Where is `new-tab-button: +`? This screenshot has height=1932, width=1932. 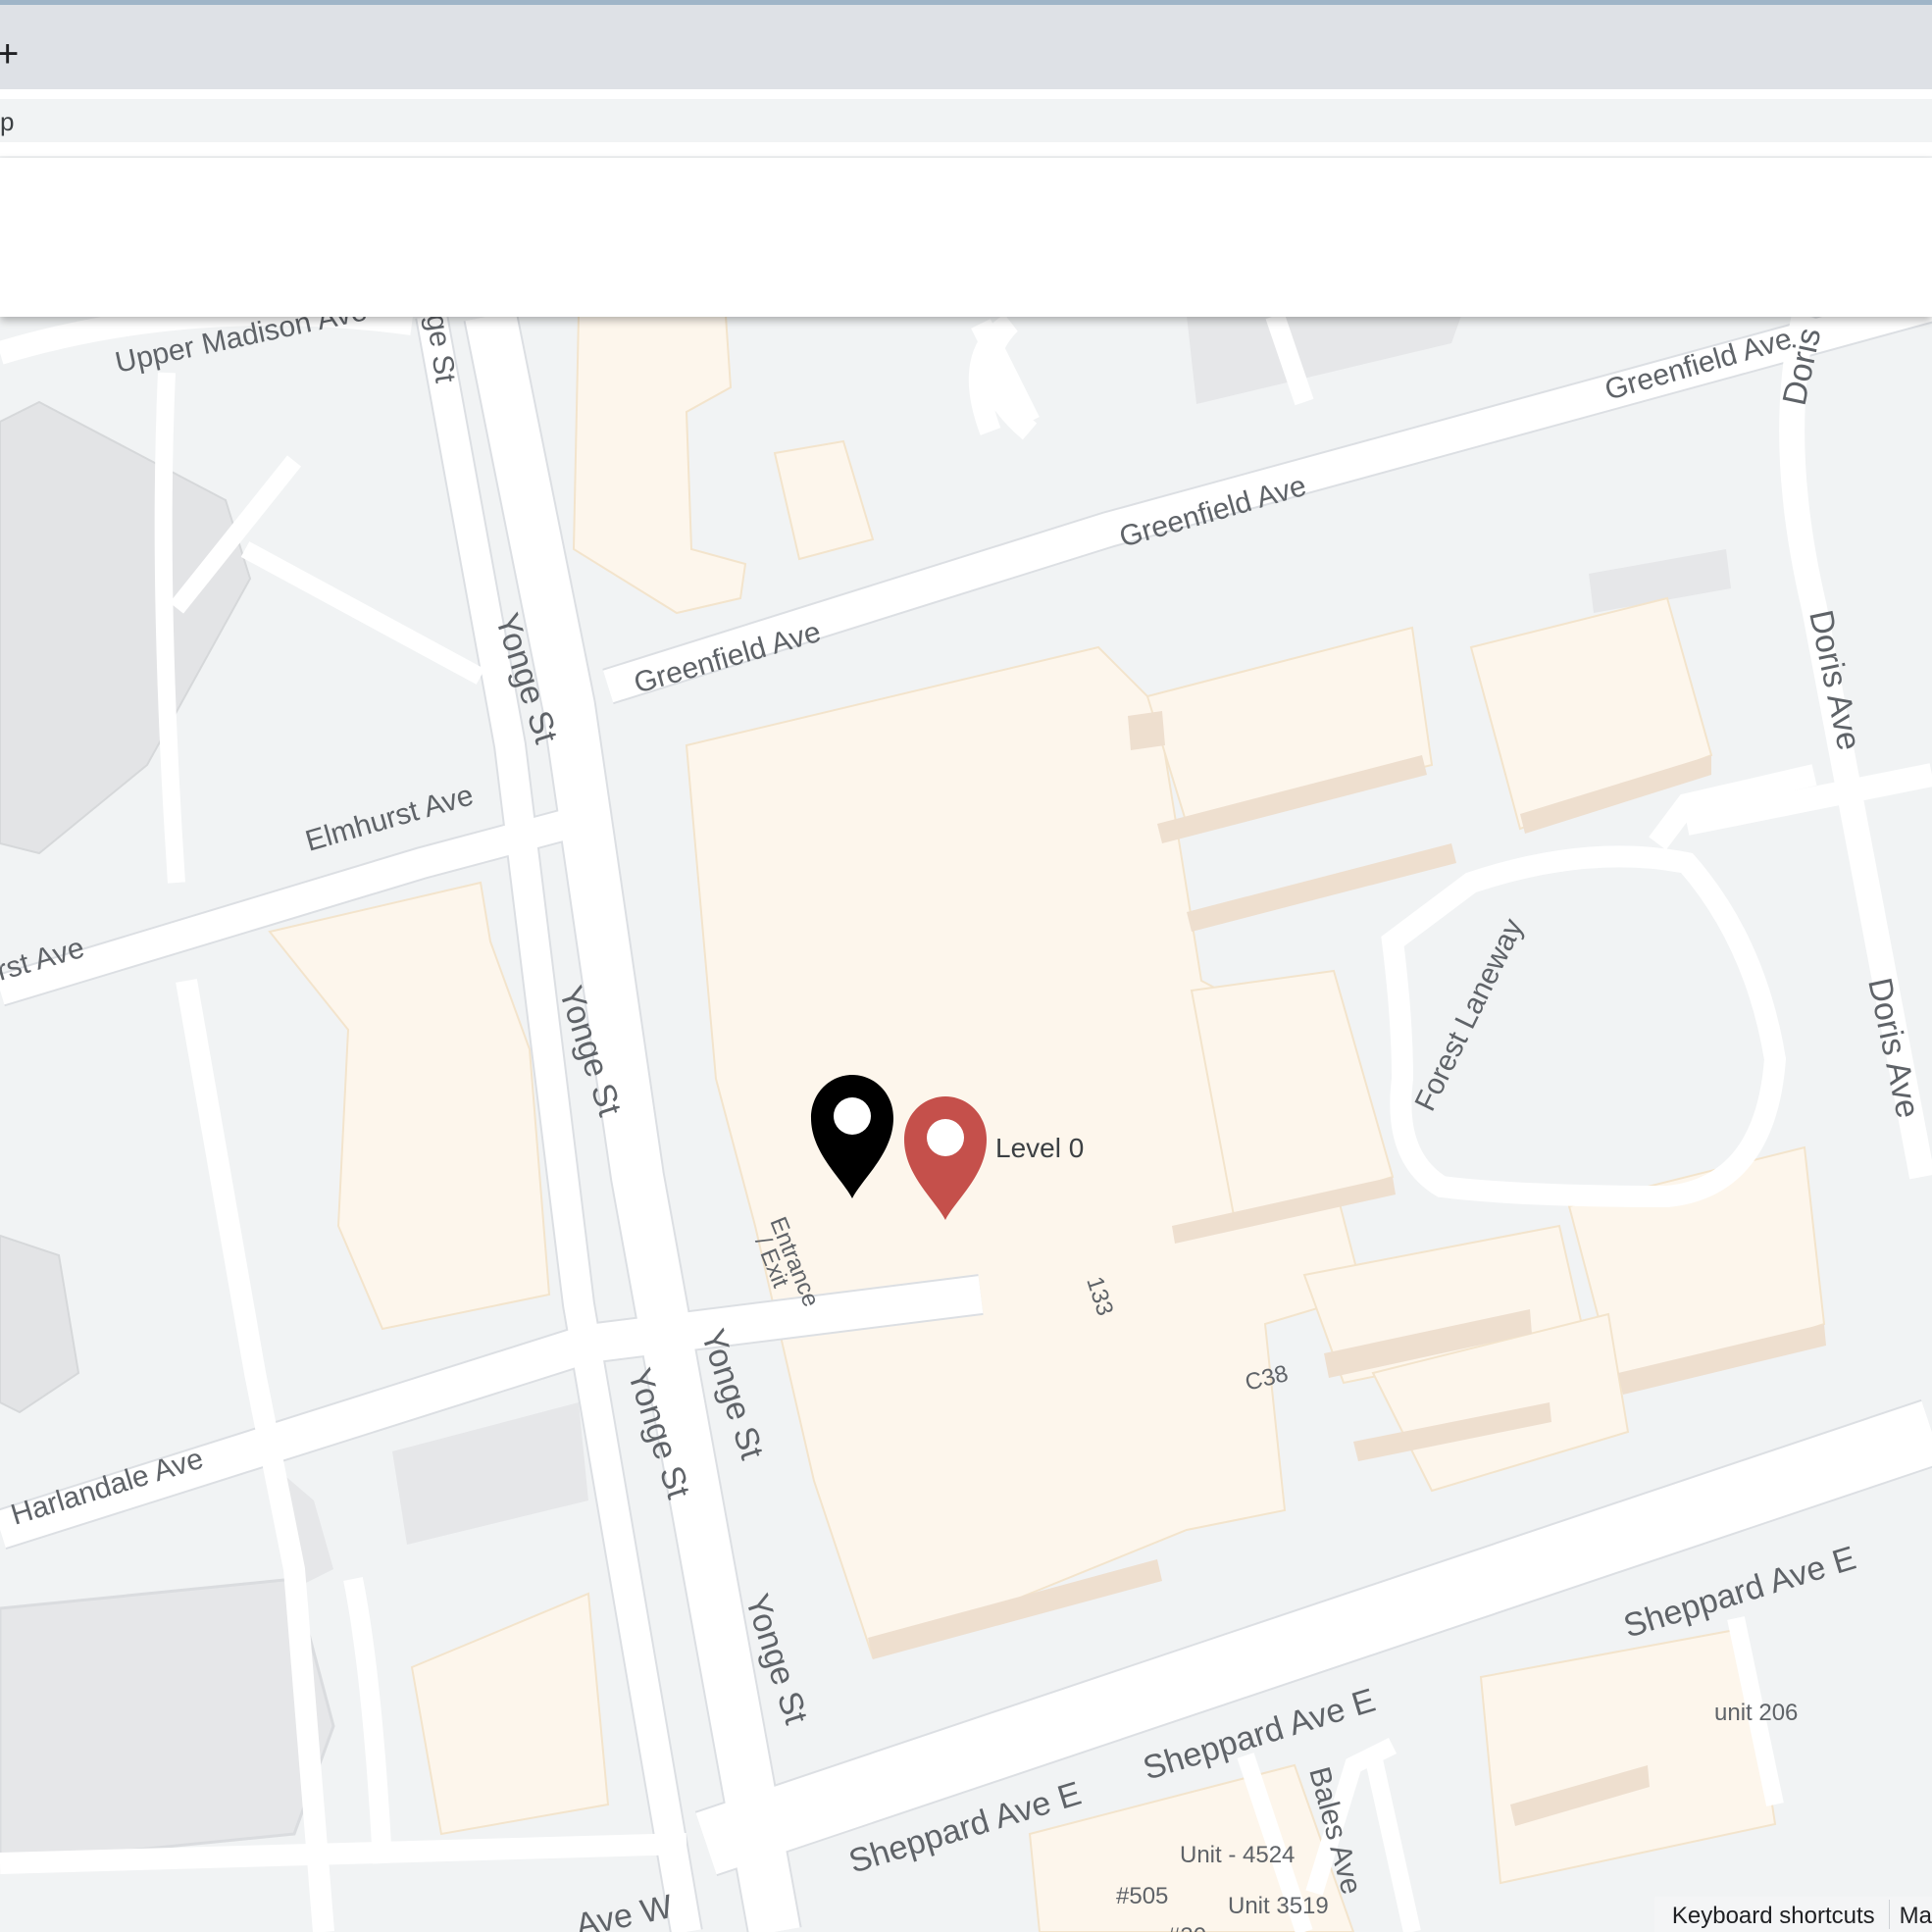 new-tab-button: + is located at coordinates (10, 54).